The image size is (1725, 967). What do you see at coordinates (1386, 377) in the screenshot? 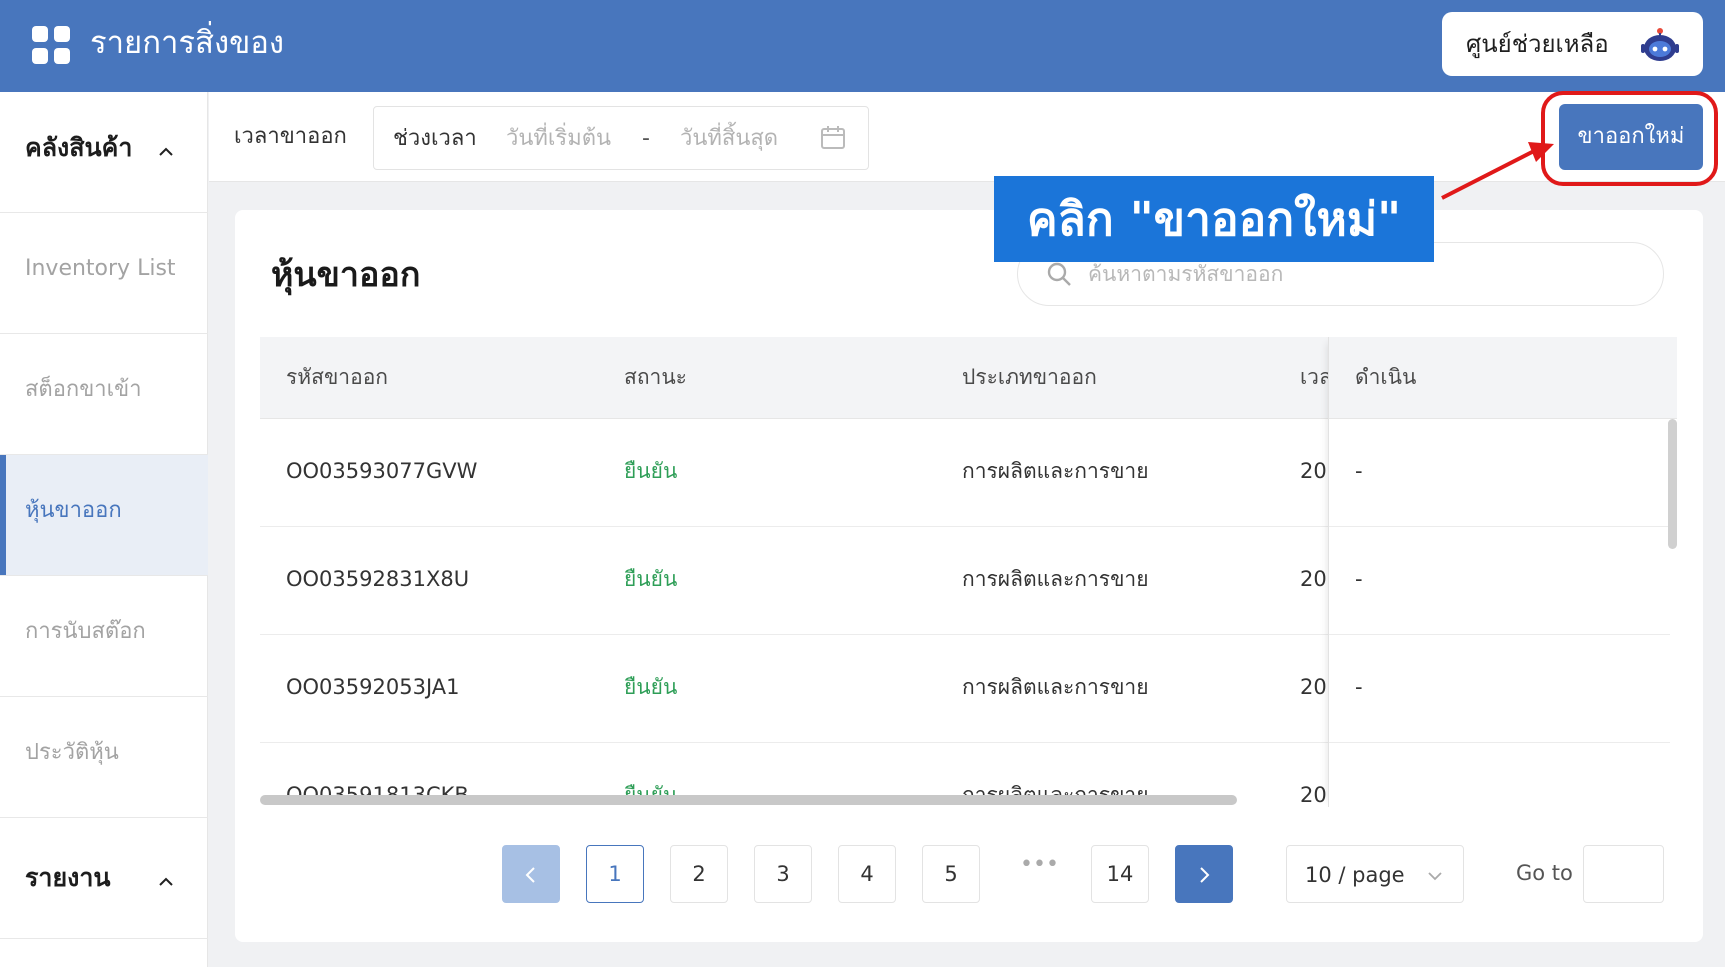
I see `column-header-action: ดำเนิน` at bounding box center [1386, 377].